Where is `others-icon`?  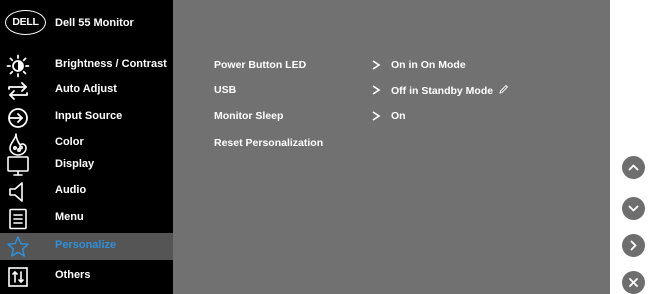 others-icon is located at coordinates (18, 277).